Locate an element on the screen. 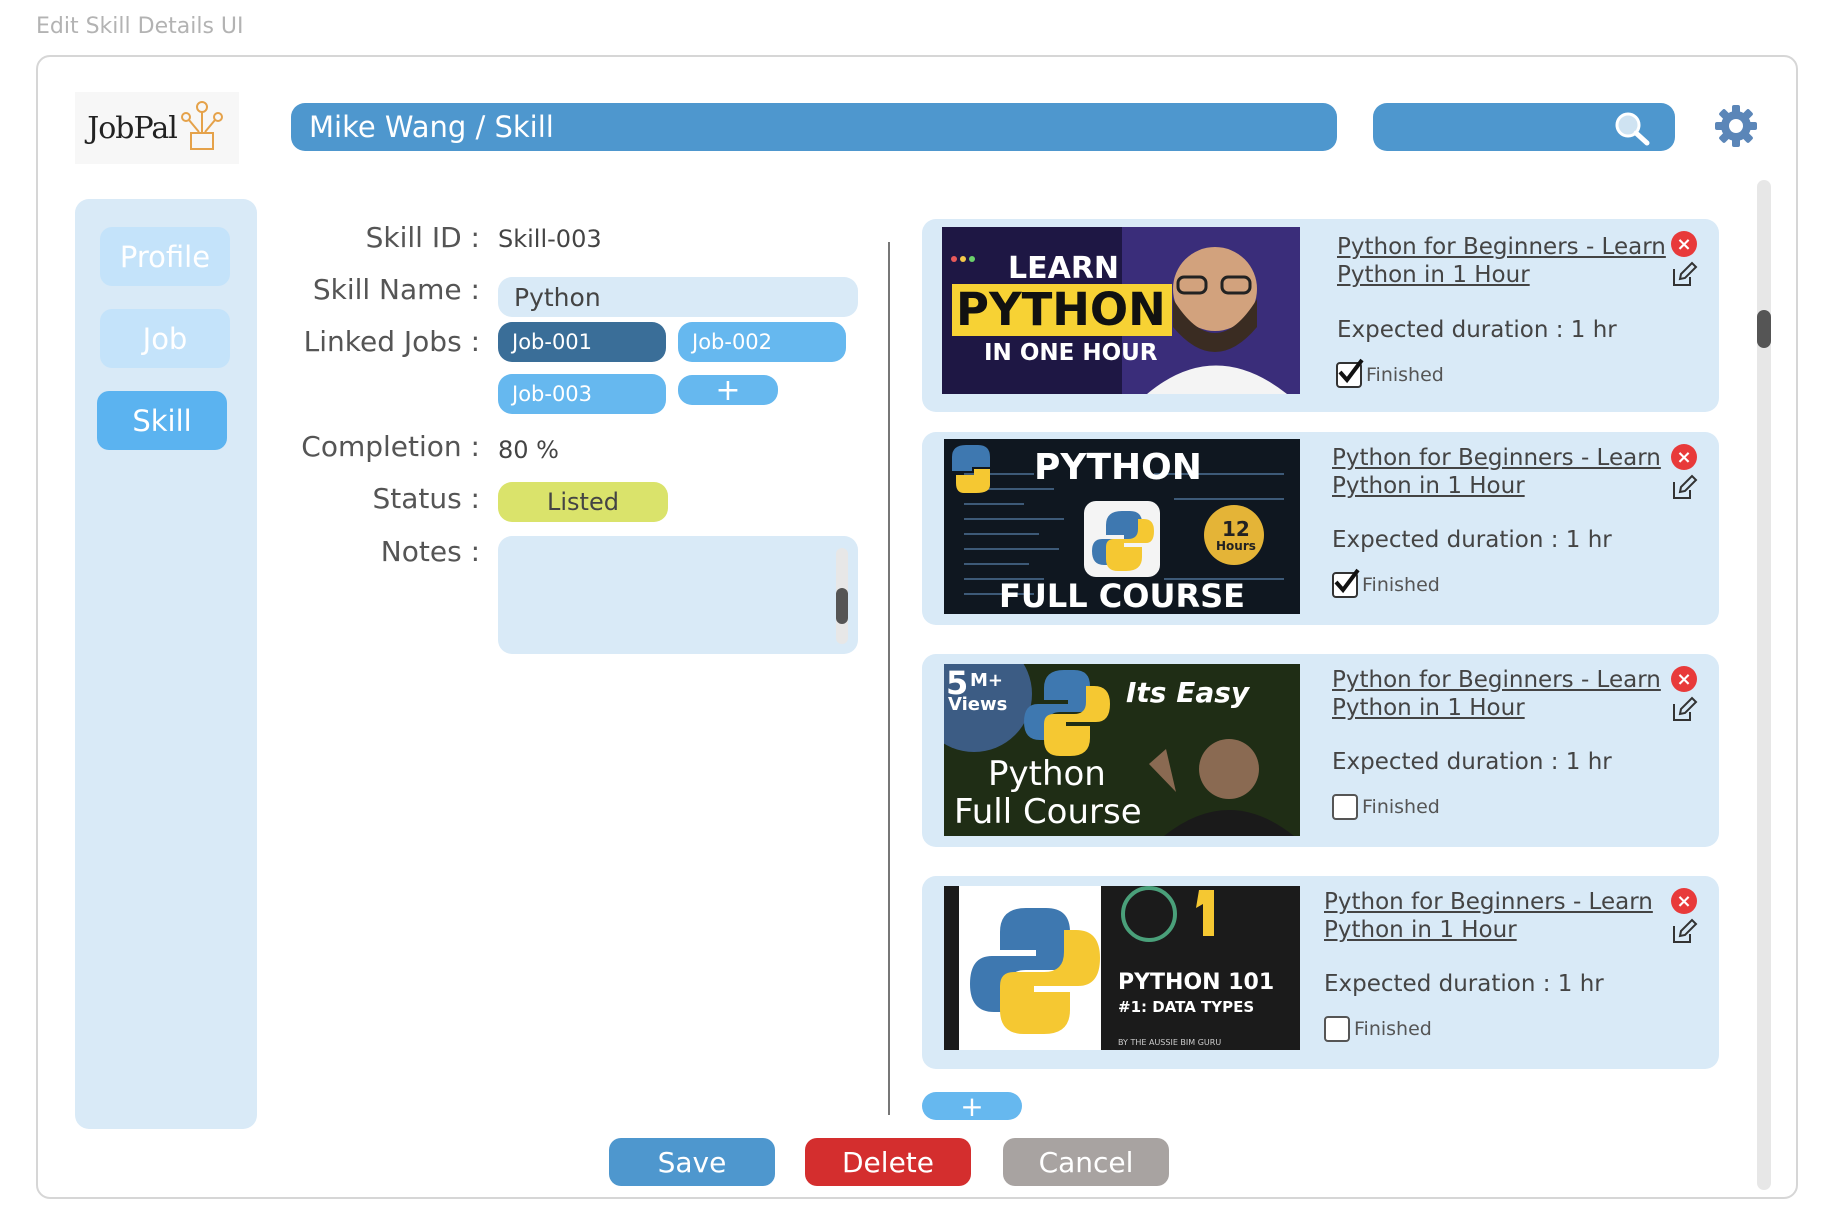 The width and height of the screenshot is (1824, 1220). cancel-button: Cancel is located at coordinates (1086, 1162).